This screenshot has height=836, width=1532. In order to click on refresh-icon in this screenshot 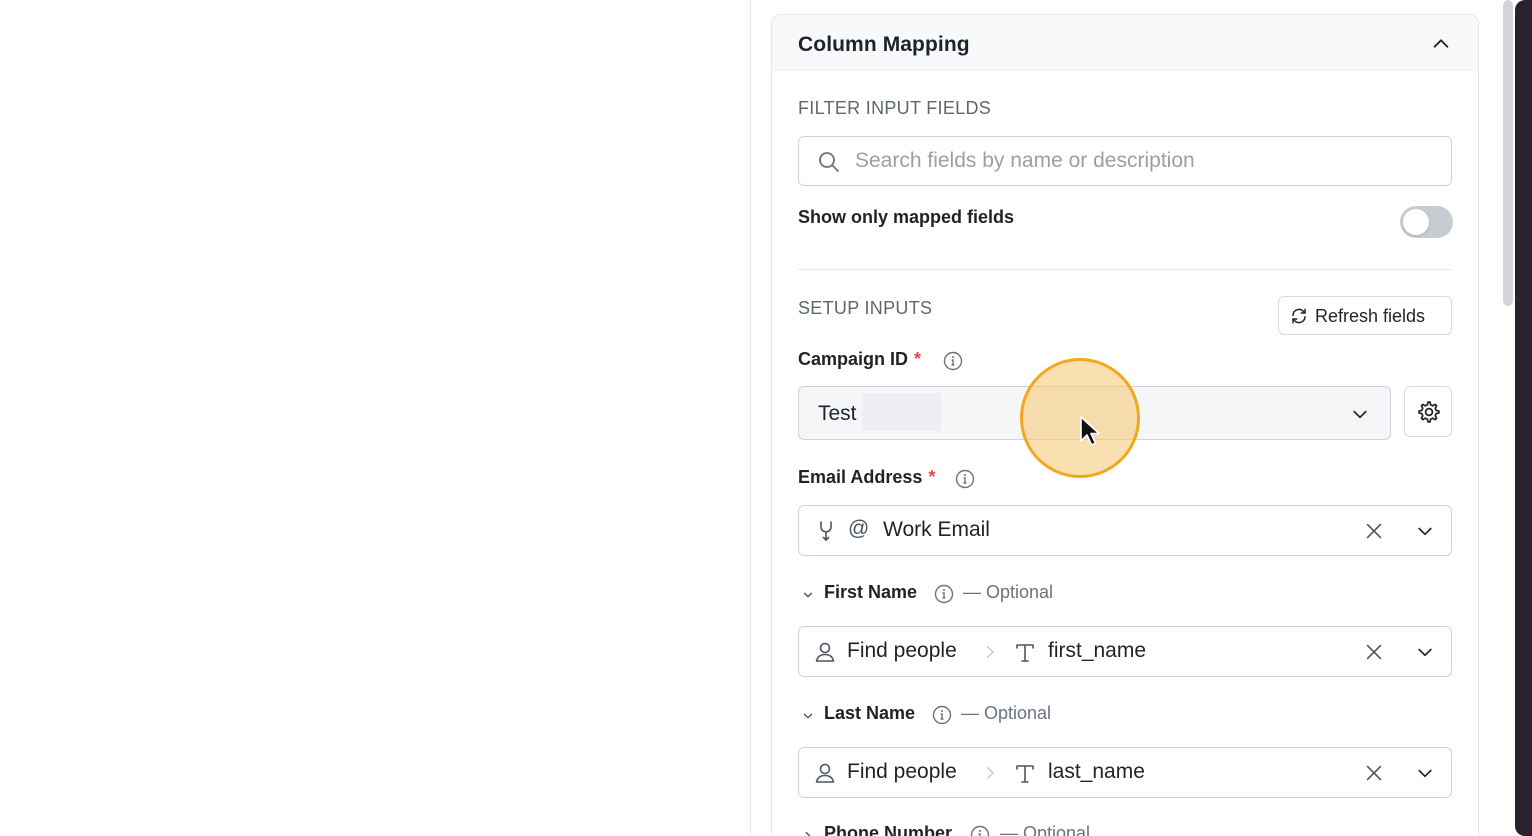, I will do `click(1299, 316)`.